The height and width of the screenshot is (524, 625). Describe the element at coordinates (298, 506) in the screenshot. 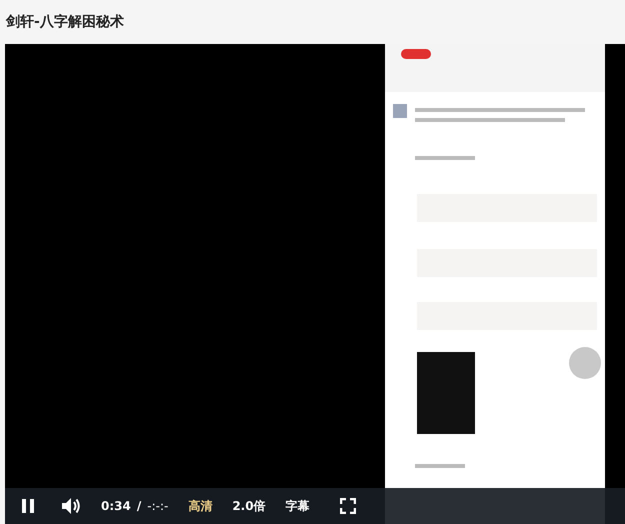

I see `player-option-button: 字幕` at that location.